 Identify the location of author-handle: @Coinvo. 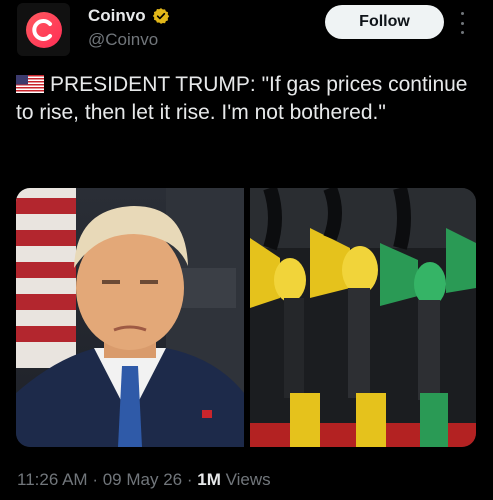
(123, 40).